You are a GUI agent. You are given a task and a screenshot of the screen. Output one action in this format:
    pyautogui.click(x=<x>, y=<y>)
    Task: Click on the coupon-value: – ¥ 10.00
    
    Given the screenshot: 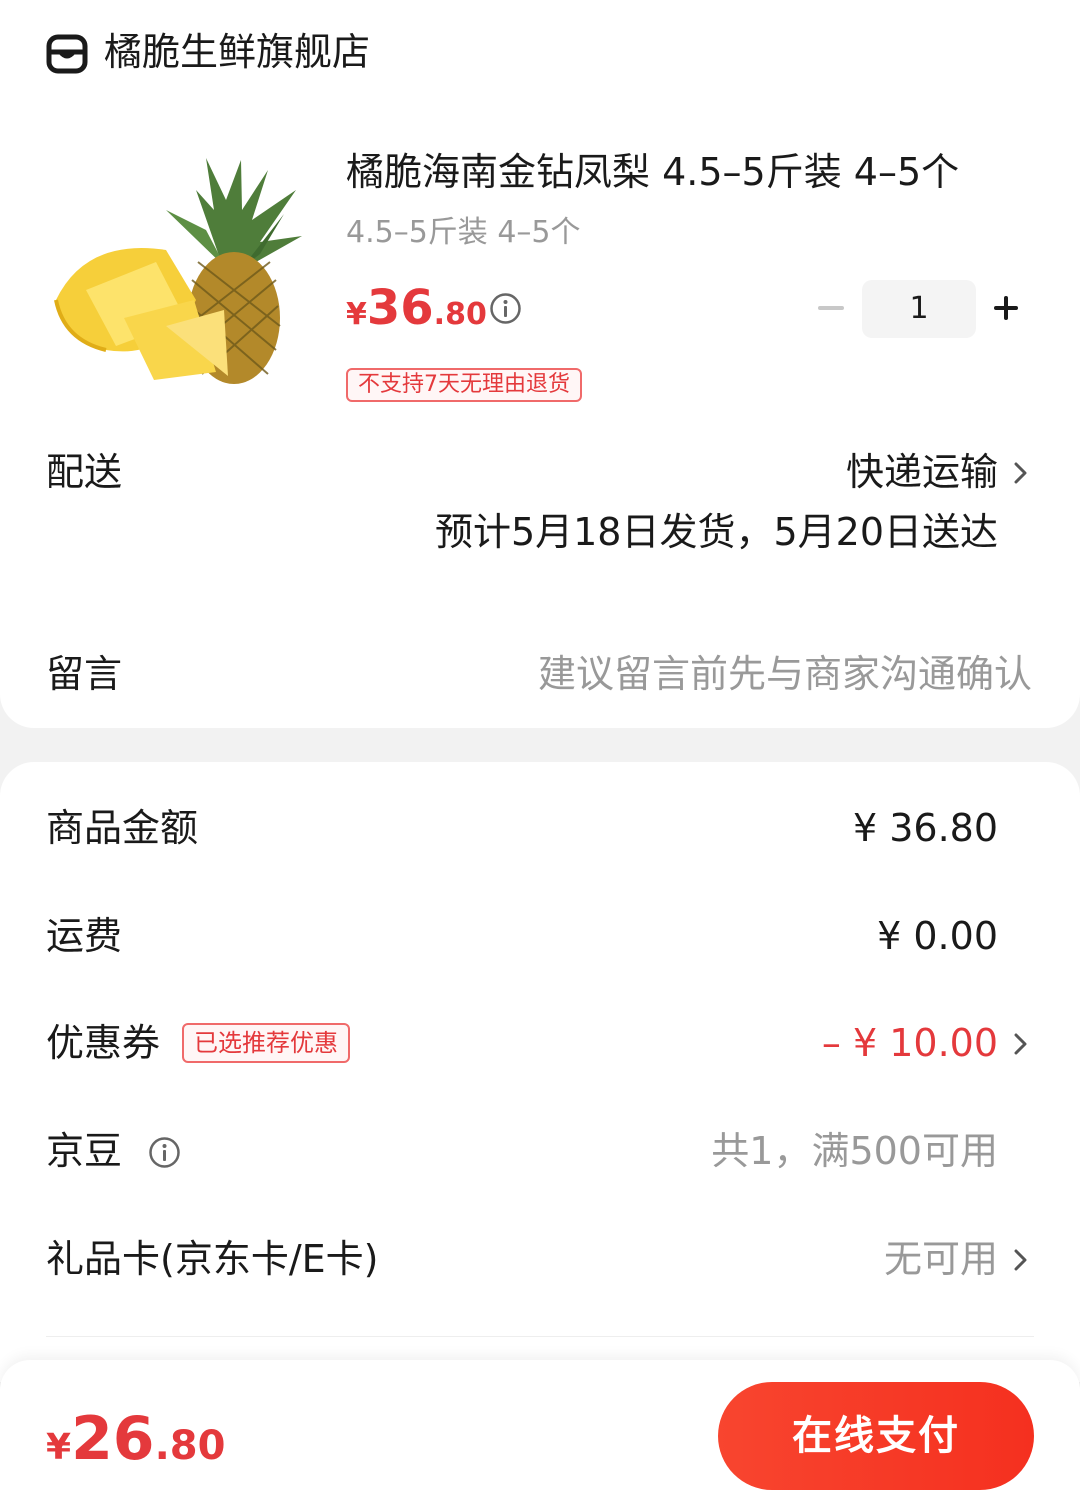 What is the action you would take?
    pyautogui.click(x=910, y=1043)
    